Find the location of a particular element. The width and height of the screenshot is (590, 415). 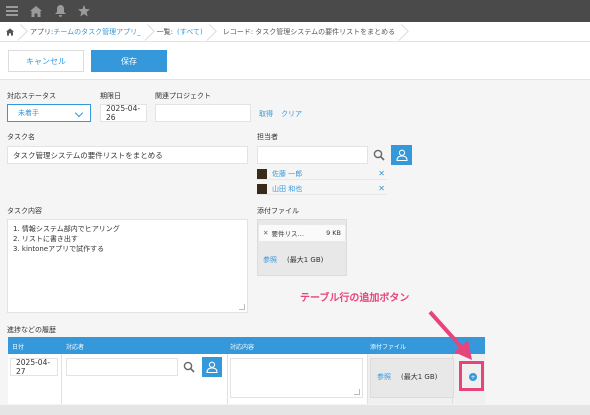

record-toolbar is located at coordinates (295, 61).